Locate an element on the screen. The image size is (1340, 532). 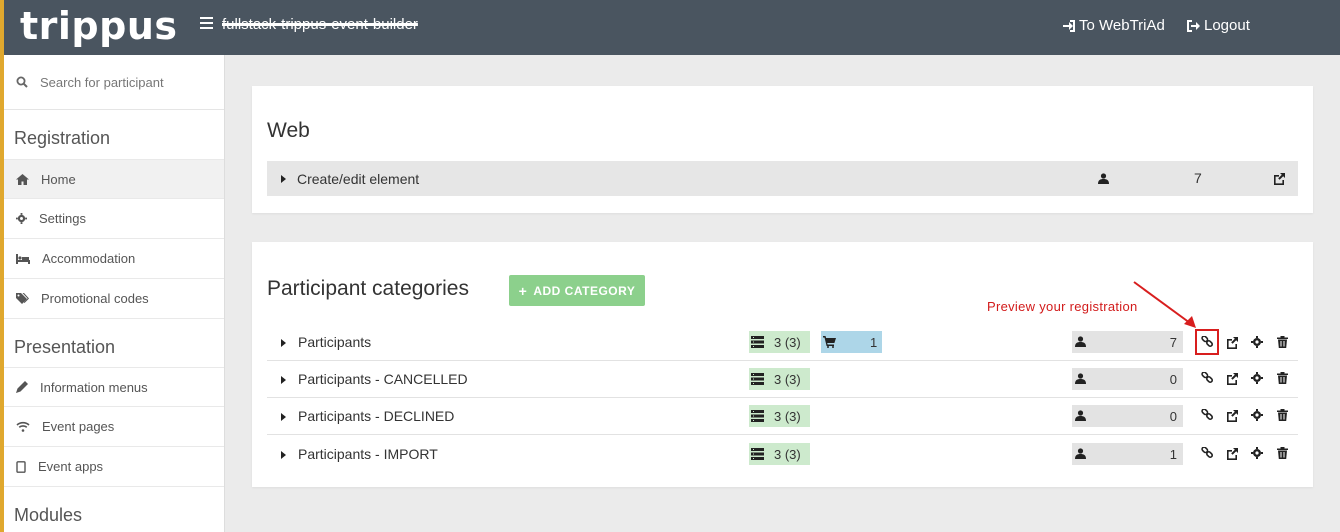
participant-search: Search for participant is located at coordinates (114, 82).